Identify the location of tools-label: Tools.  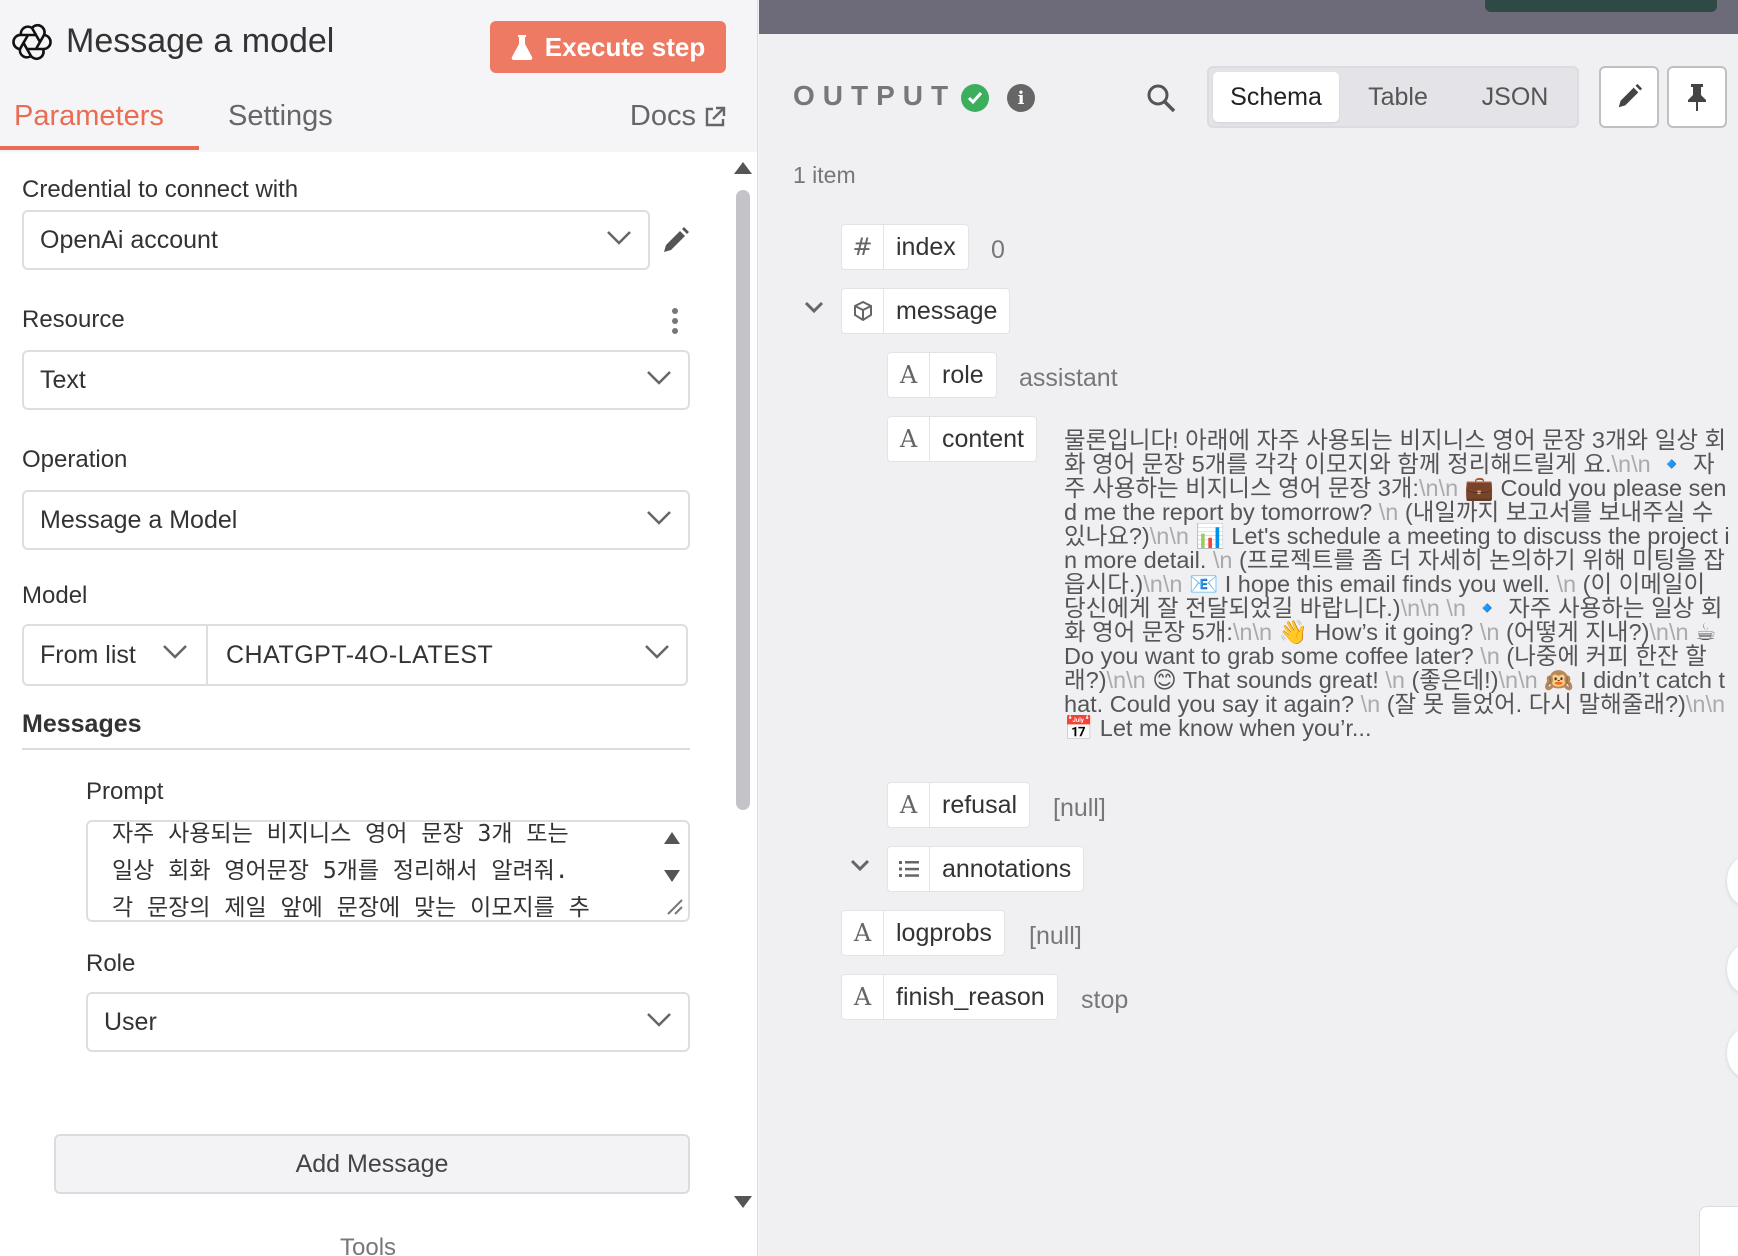
(368, 1245).